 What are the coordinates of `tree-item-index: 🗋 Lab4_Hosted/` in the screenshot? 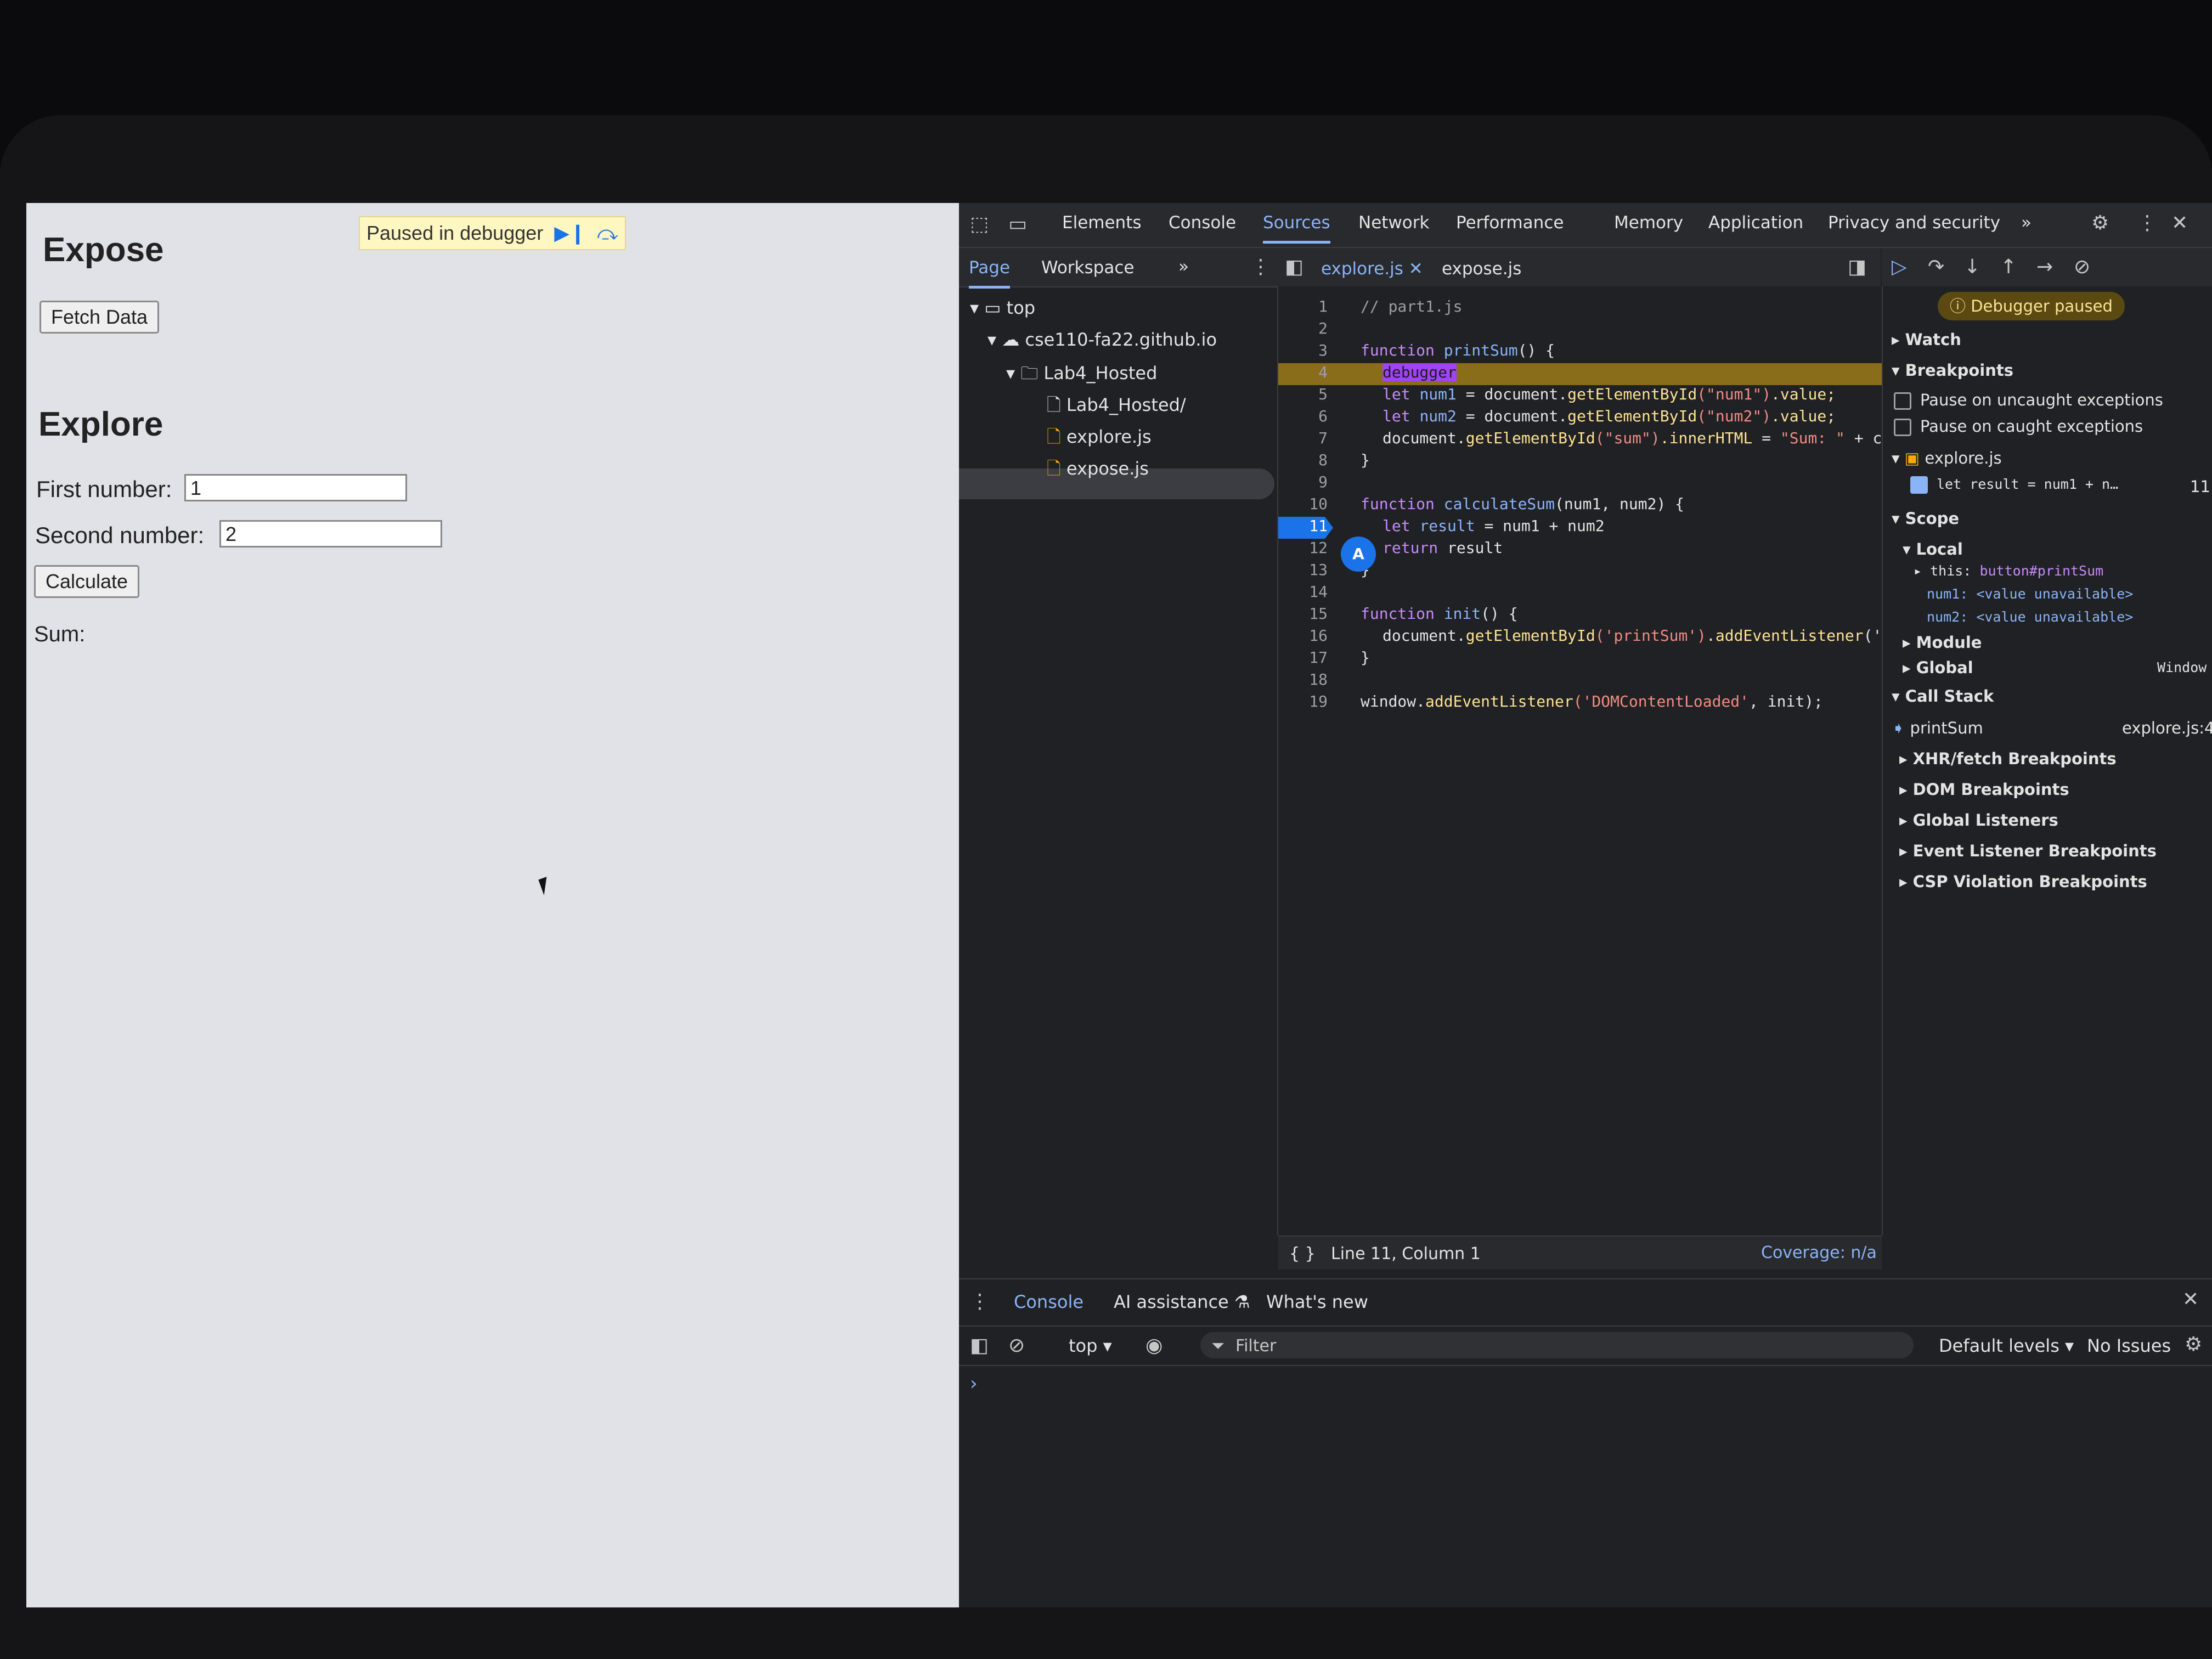 It's located at (1116, 407).